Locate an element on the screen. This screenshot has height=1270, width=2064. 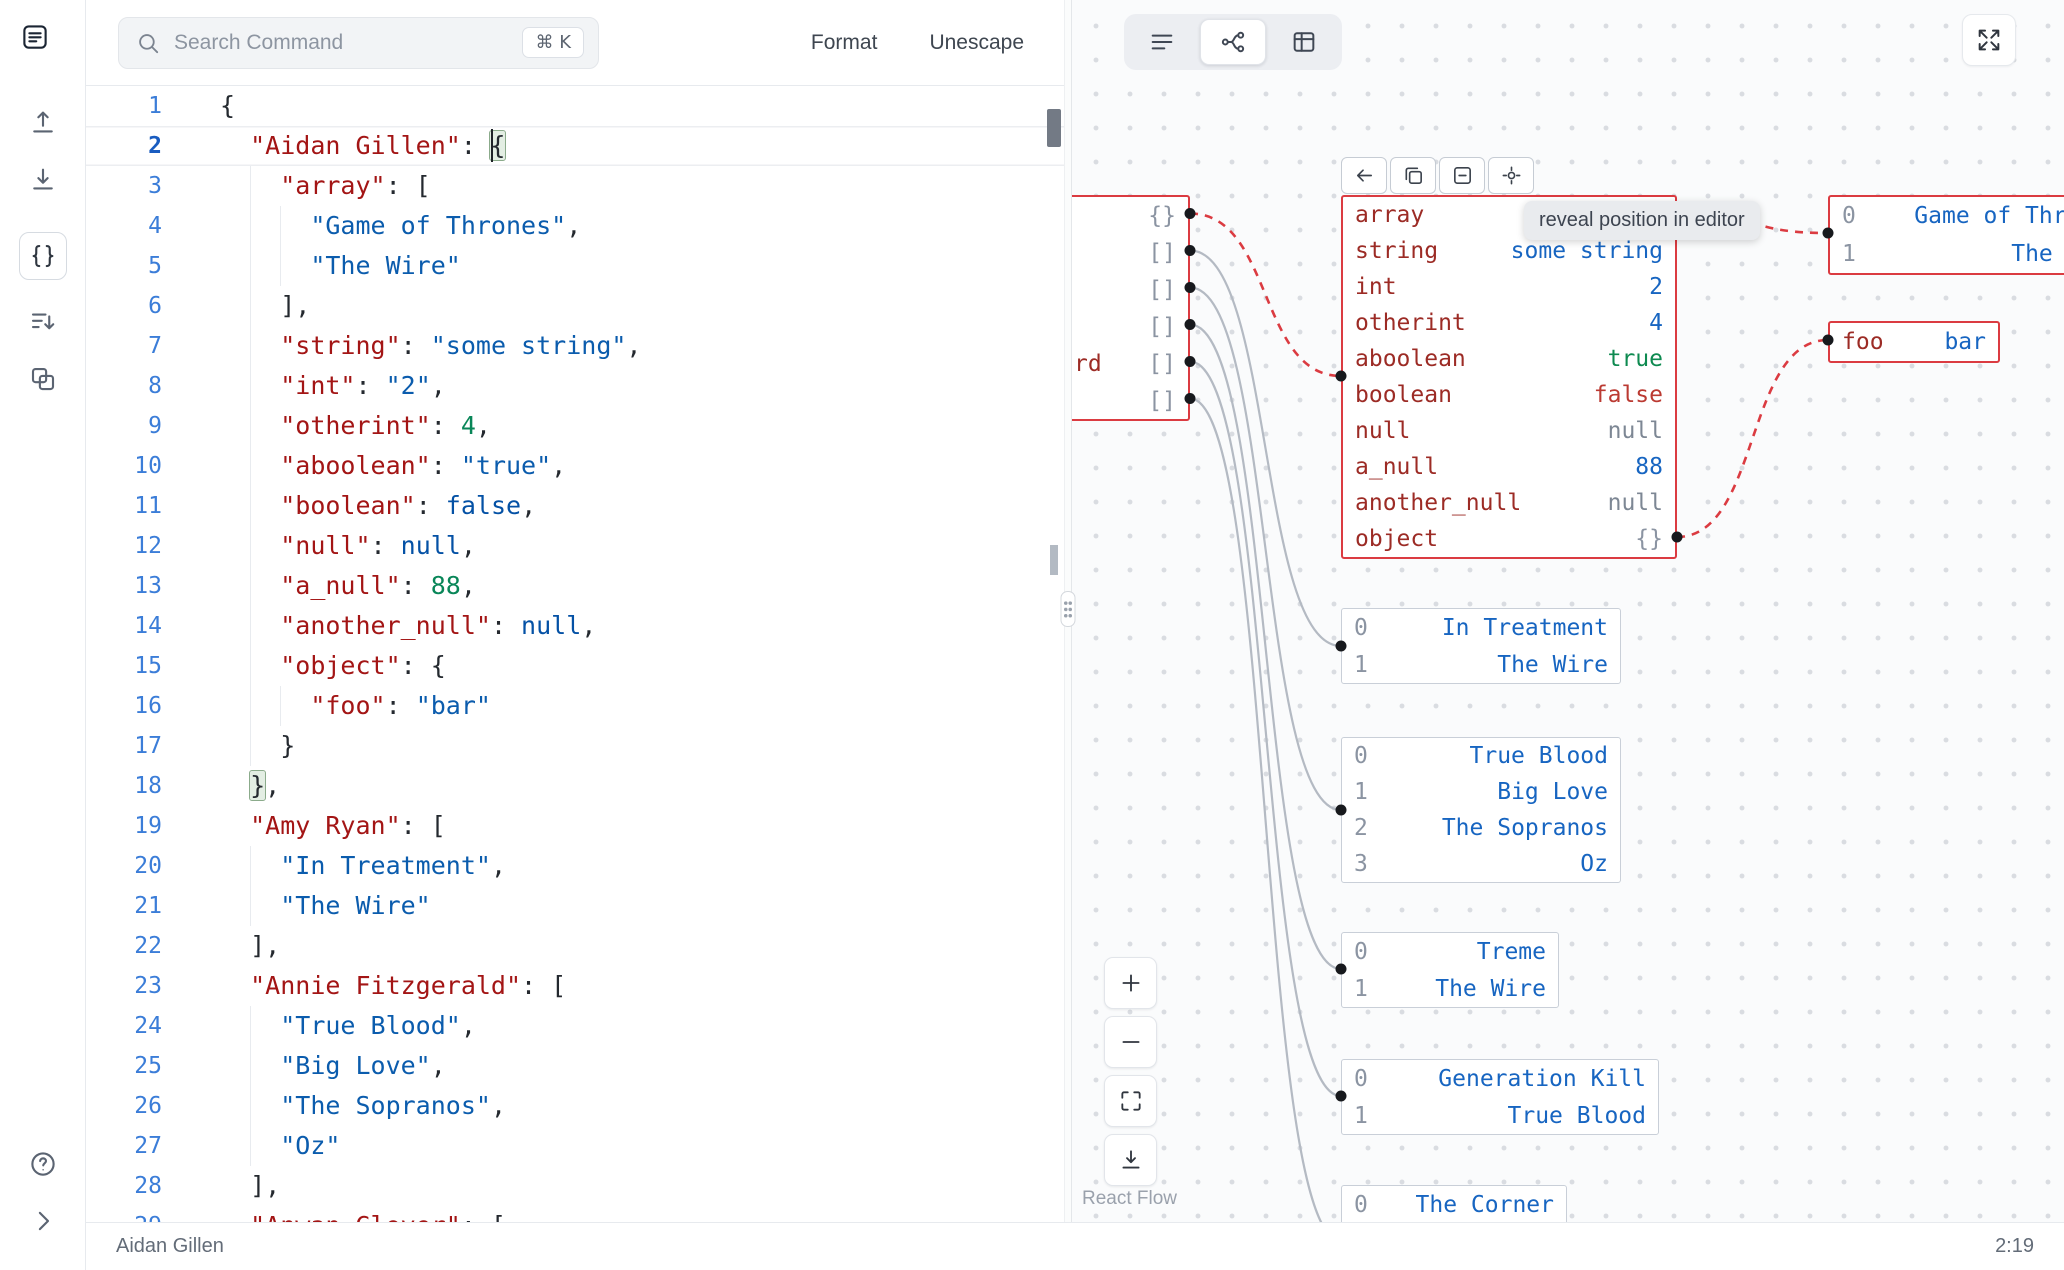
editor-line-19: 19 "Amy Ryan": [ is located at coordinates (575, 826).